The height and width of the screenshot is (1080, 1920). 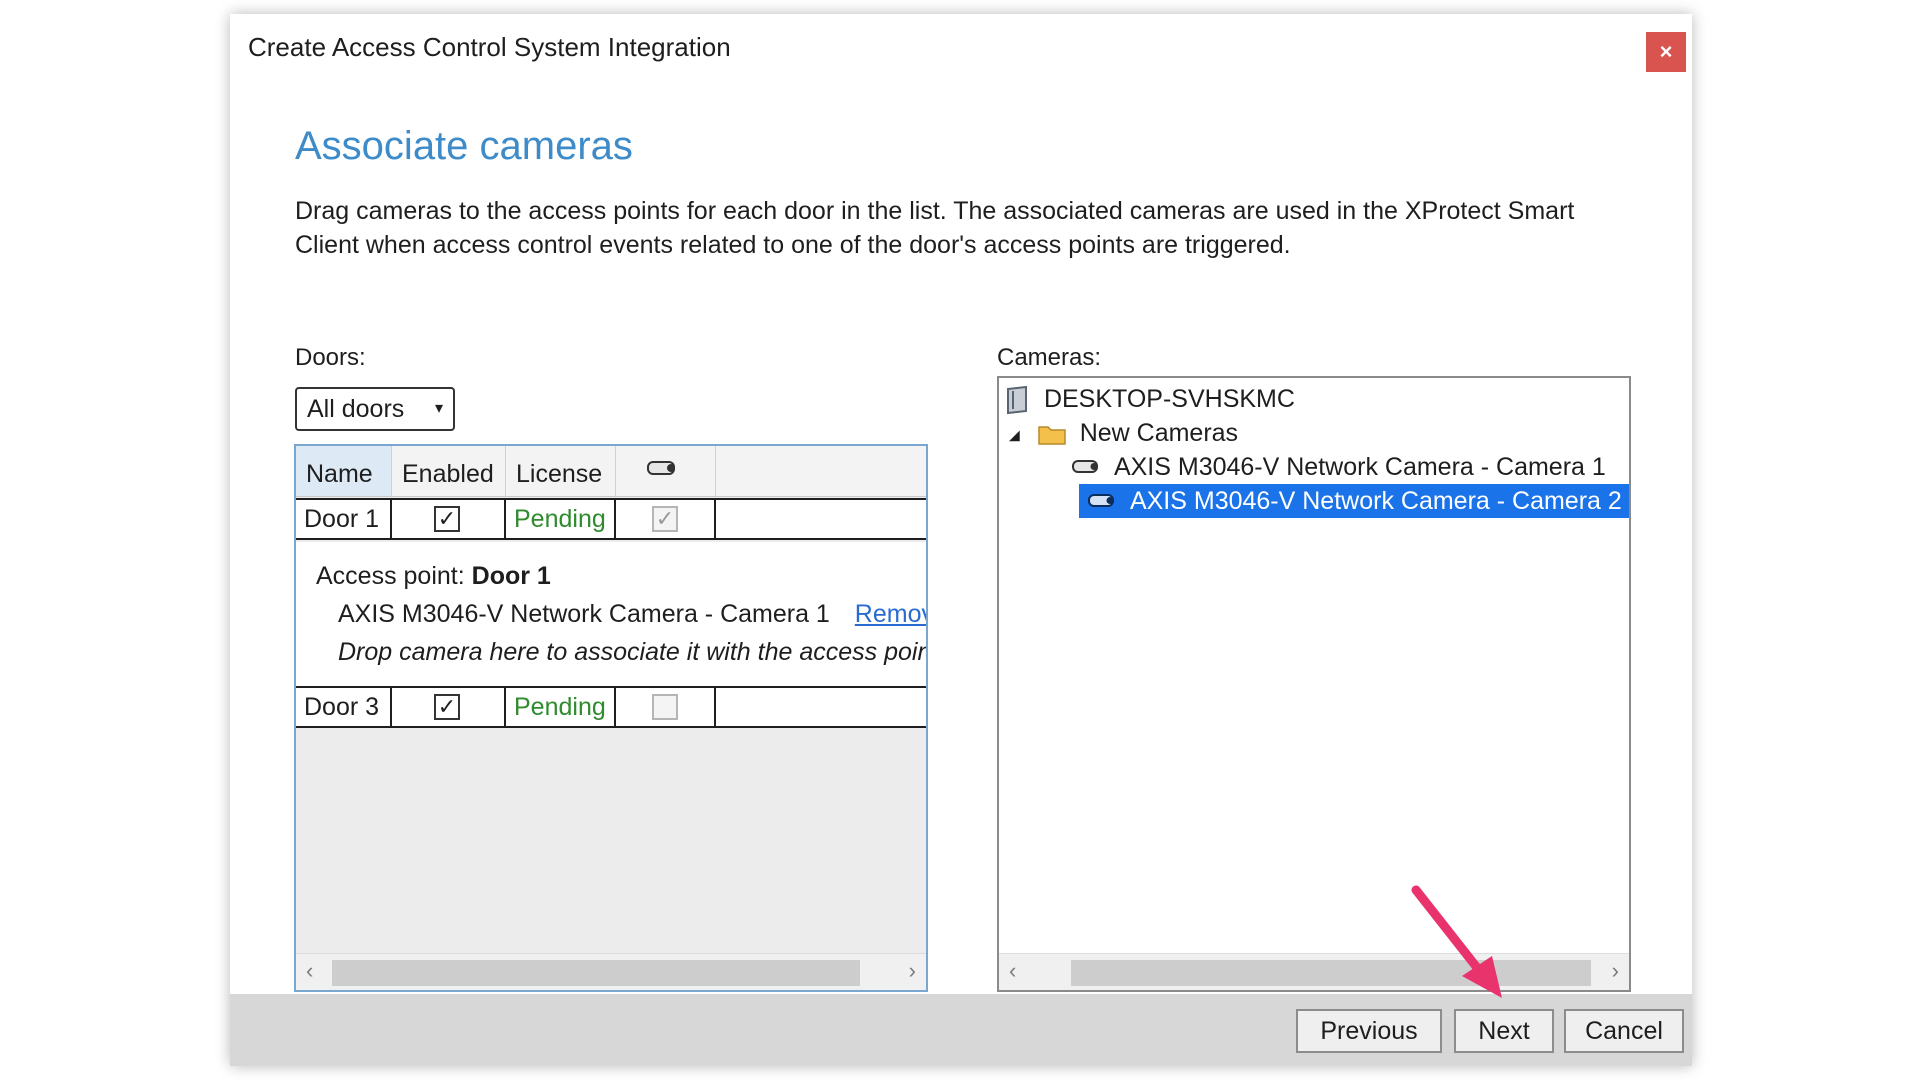 I want to click on table-row: Door 1 ✓ Pending ✓, so click(x=611, y=519).